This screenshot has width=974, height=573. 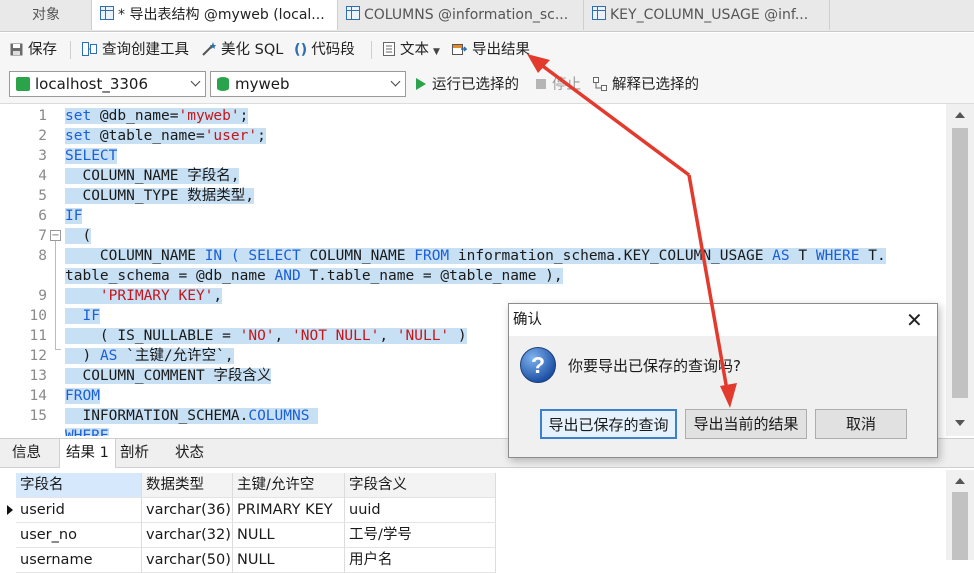 What do you see at coordinates (134, 453) in the screenshot?
I see `tab-profile: 剖析` at bounding box center [134, 453].